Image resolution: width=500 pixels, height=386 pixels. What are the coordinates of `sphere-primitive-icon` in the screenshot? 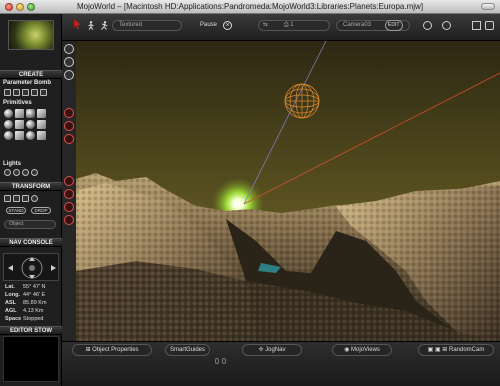 It's located at (8, 113).